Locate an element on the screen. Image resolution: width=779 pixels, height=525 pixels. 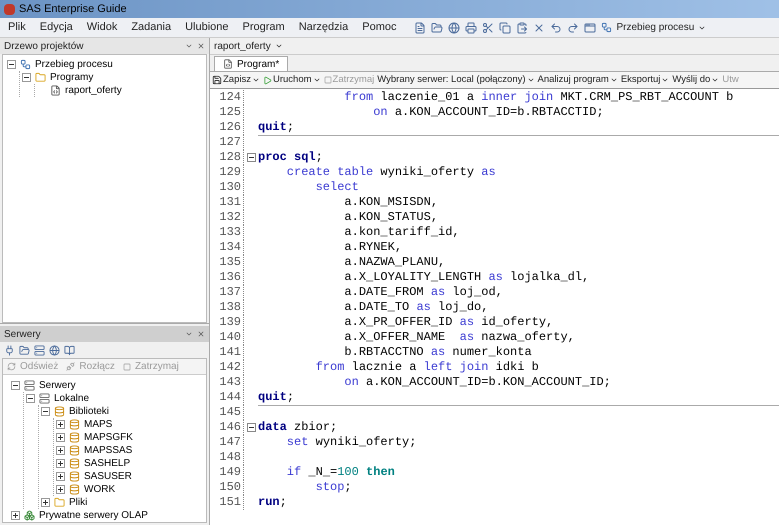
tree-item: Przebieg procesu is located at coordinates (74, 64).